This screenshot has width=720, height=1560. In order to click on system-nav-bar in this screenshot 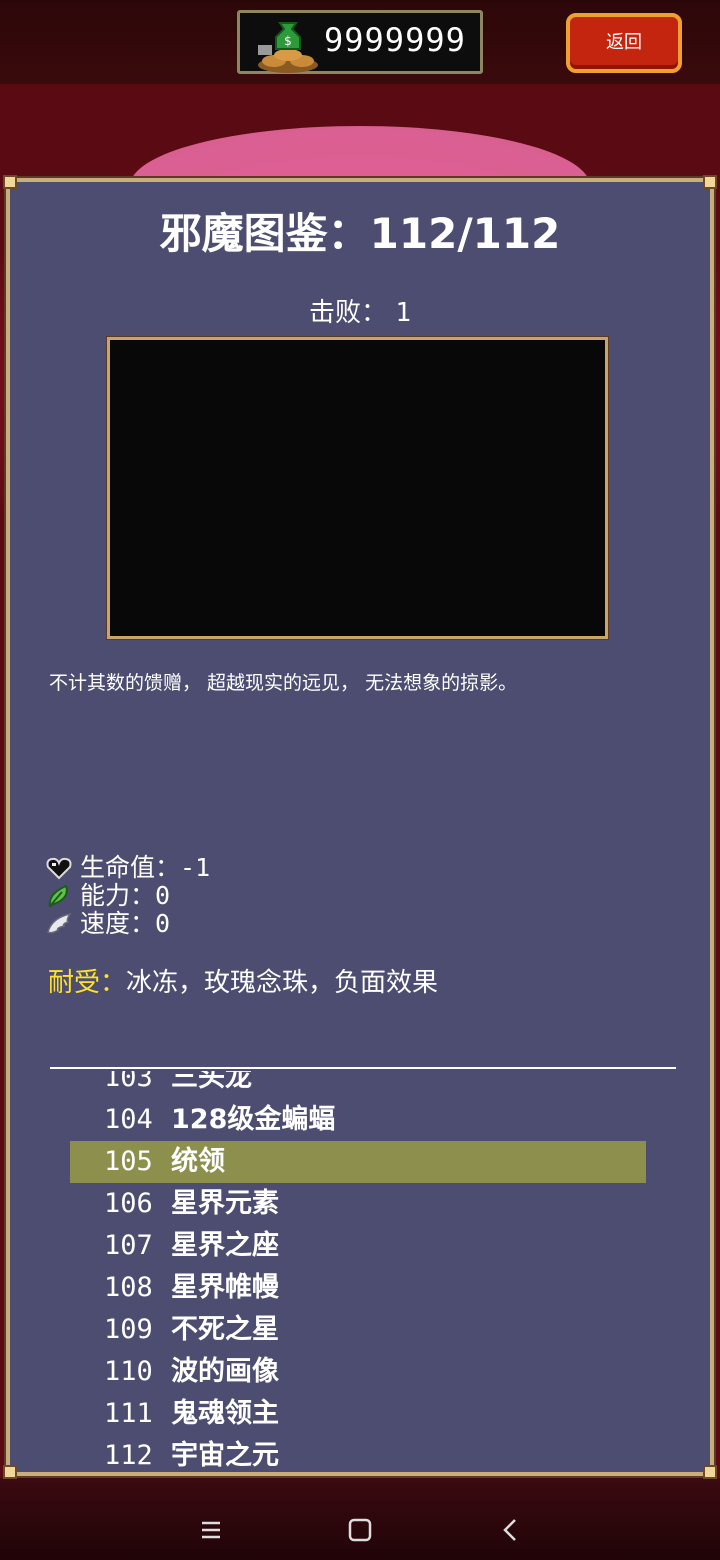, I will do `click(360, 1530)`.